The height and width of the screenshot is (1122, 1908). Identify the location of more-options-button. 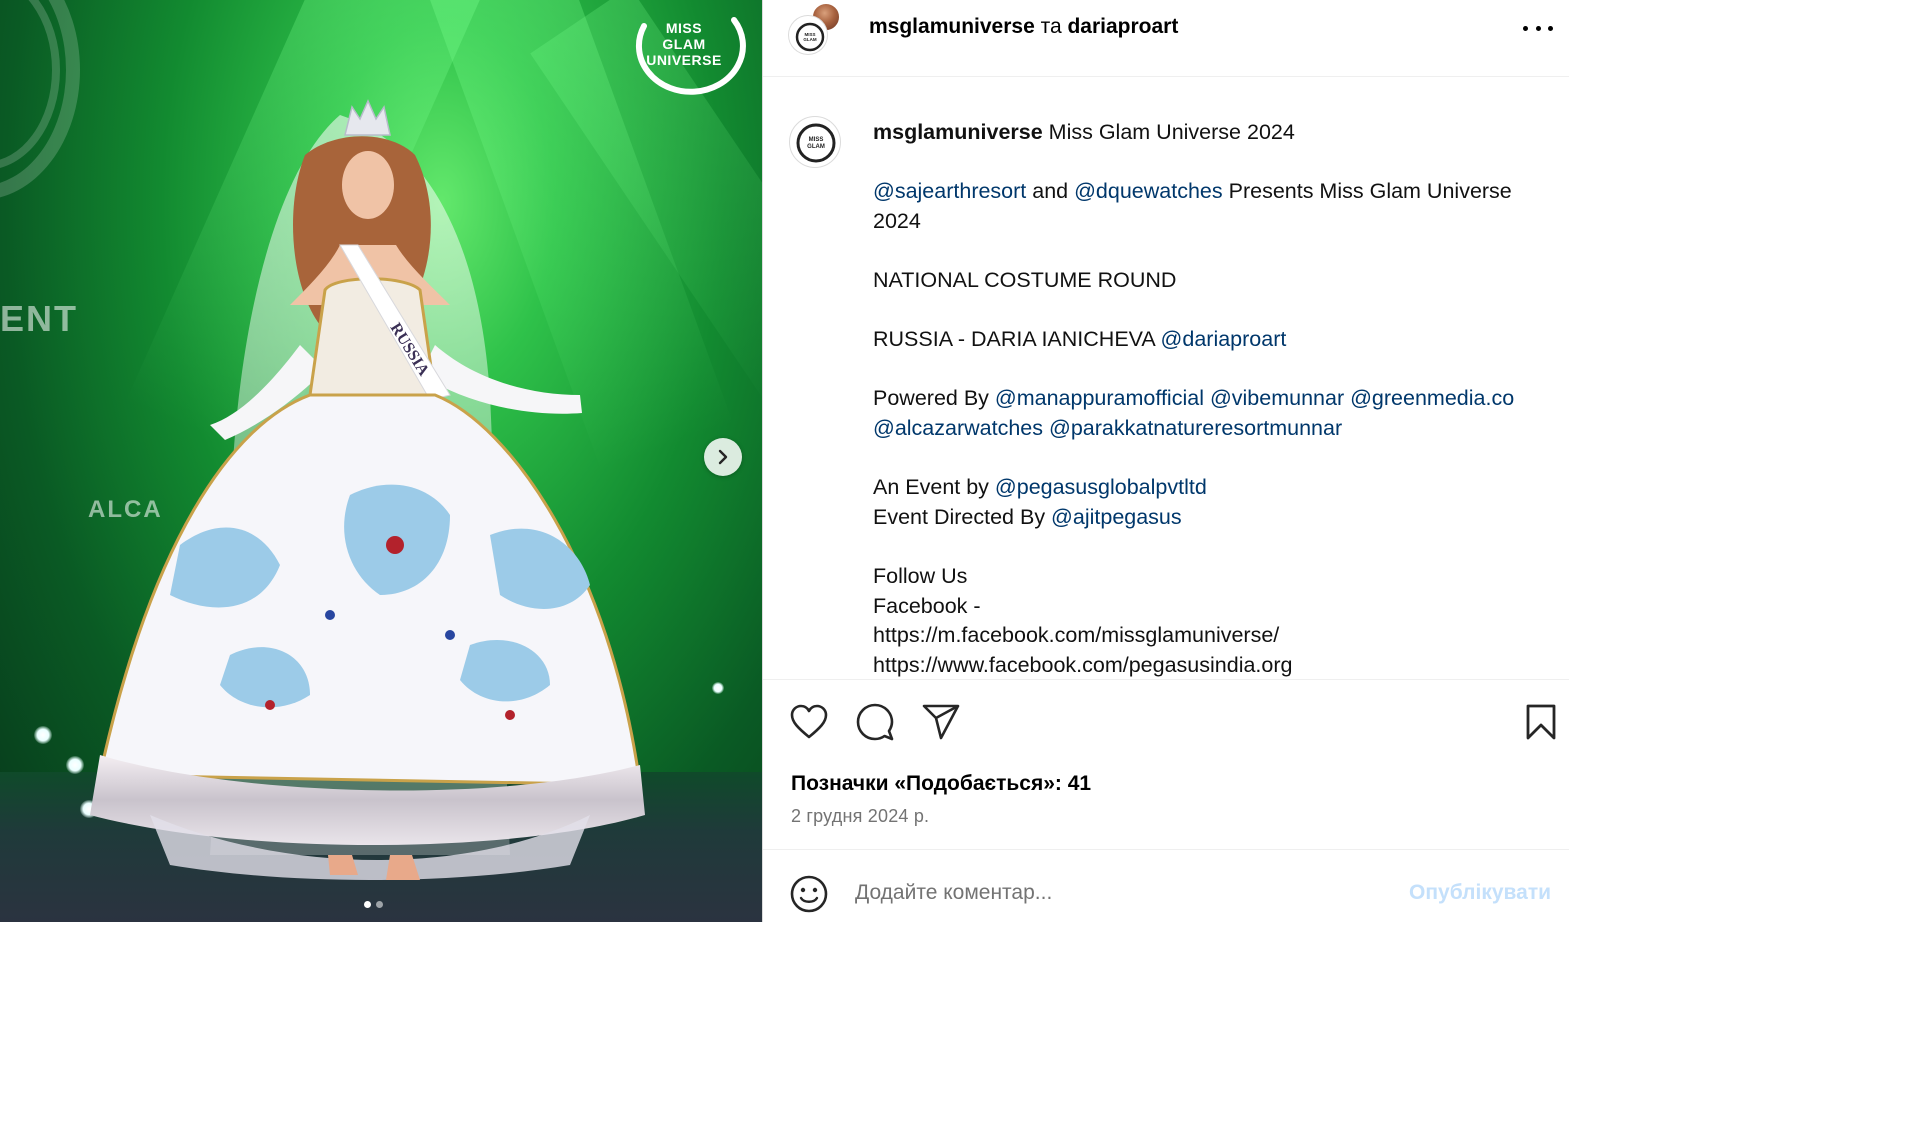
(1538, 28).